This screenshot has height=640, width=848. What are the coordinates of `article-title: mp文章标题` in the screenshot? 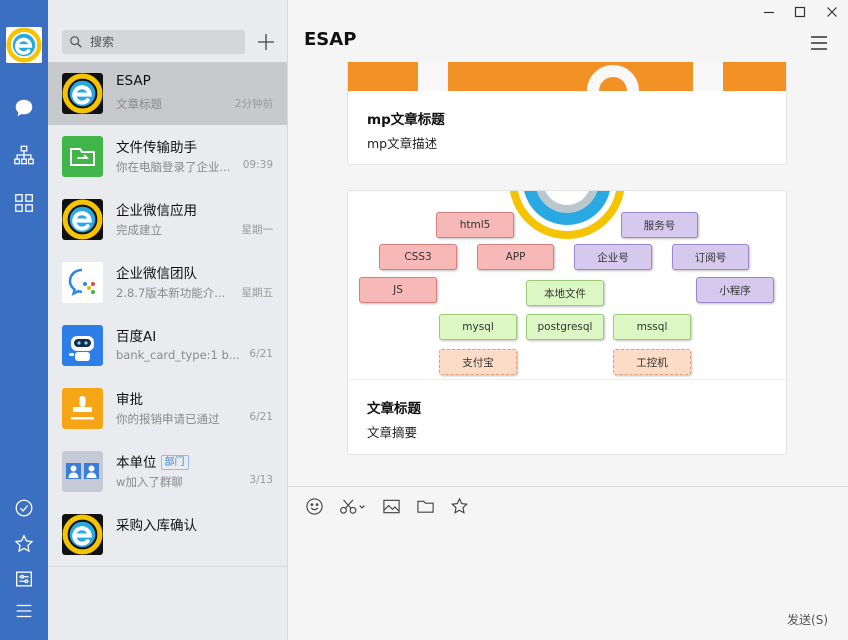 It's located at (406, 120).